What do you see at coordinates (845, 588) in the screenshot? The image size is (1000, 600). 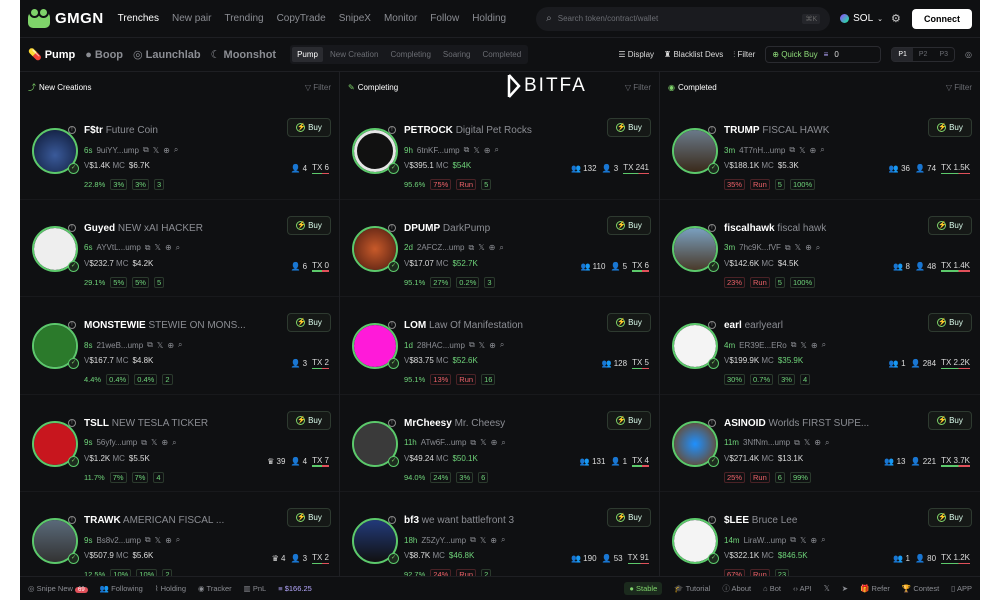 I see `telegram-icon: ➤` at bounding box center [845, 588].